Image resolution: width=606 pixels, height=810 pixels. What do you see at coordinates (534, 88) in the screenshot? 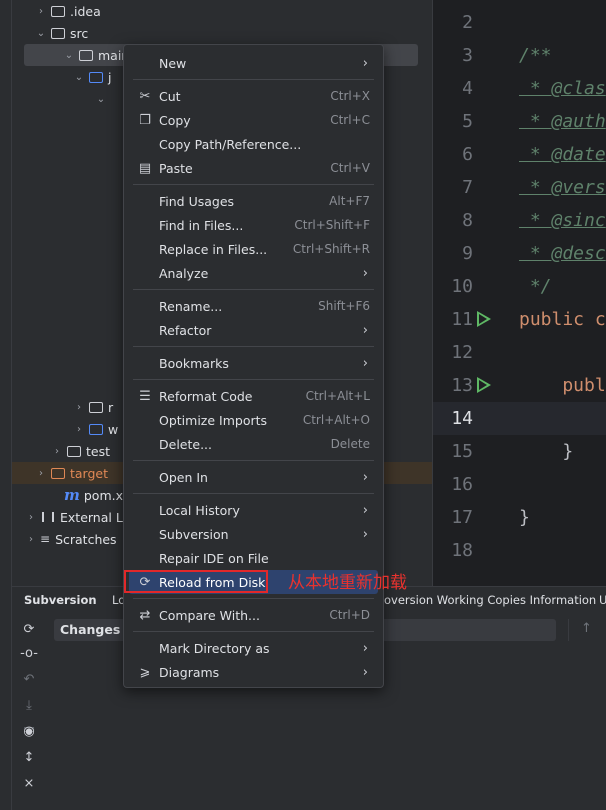
I see `editor-line: 4 * @clas` at bounding box center [534, 88].